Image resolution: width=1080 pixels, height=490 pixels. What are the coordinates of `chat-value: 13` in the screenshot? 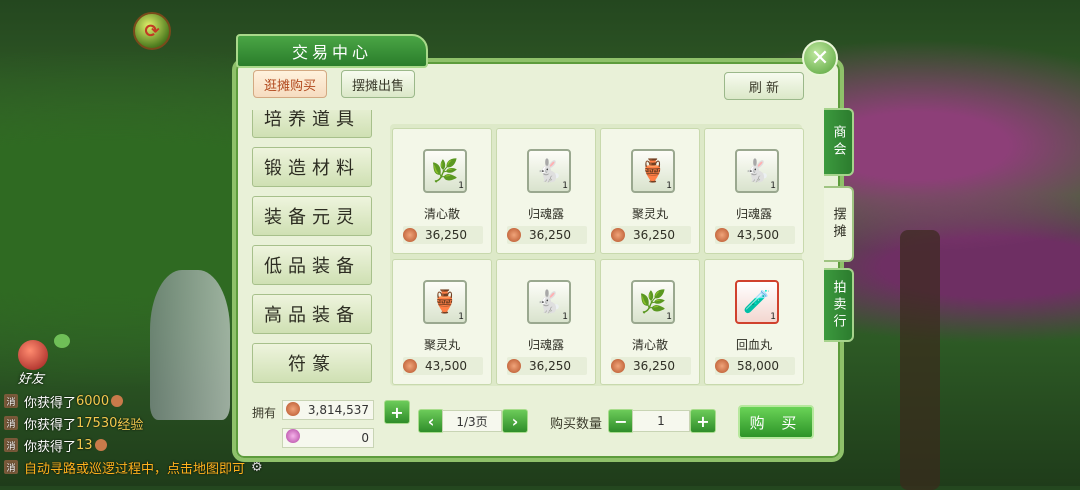 It's located at (84, 445).